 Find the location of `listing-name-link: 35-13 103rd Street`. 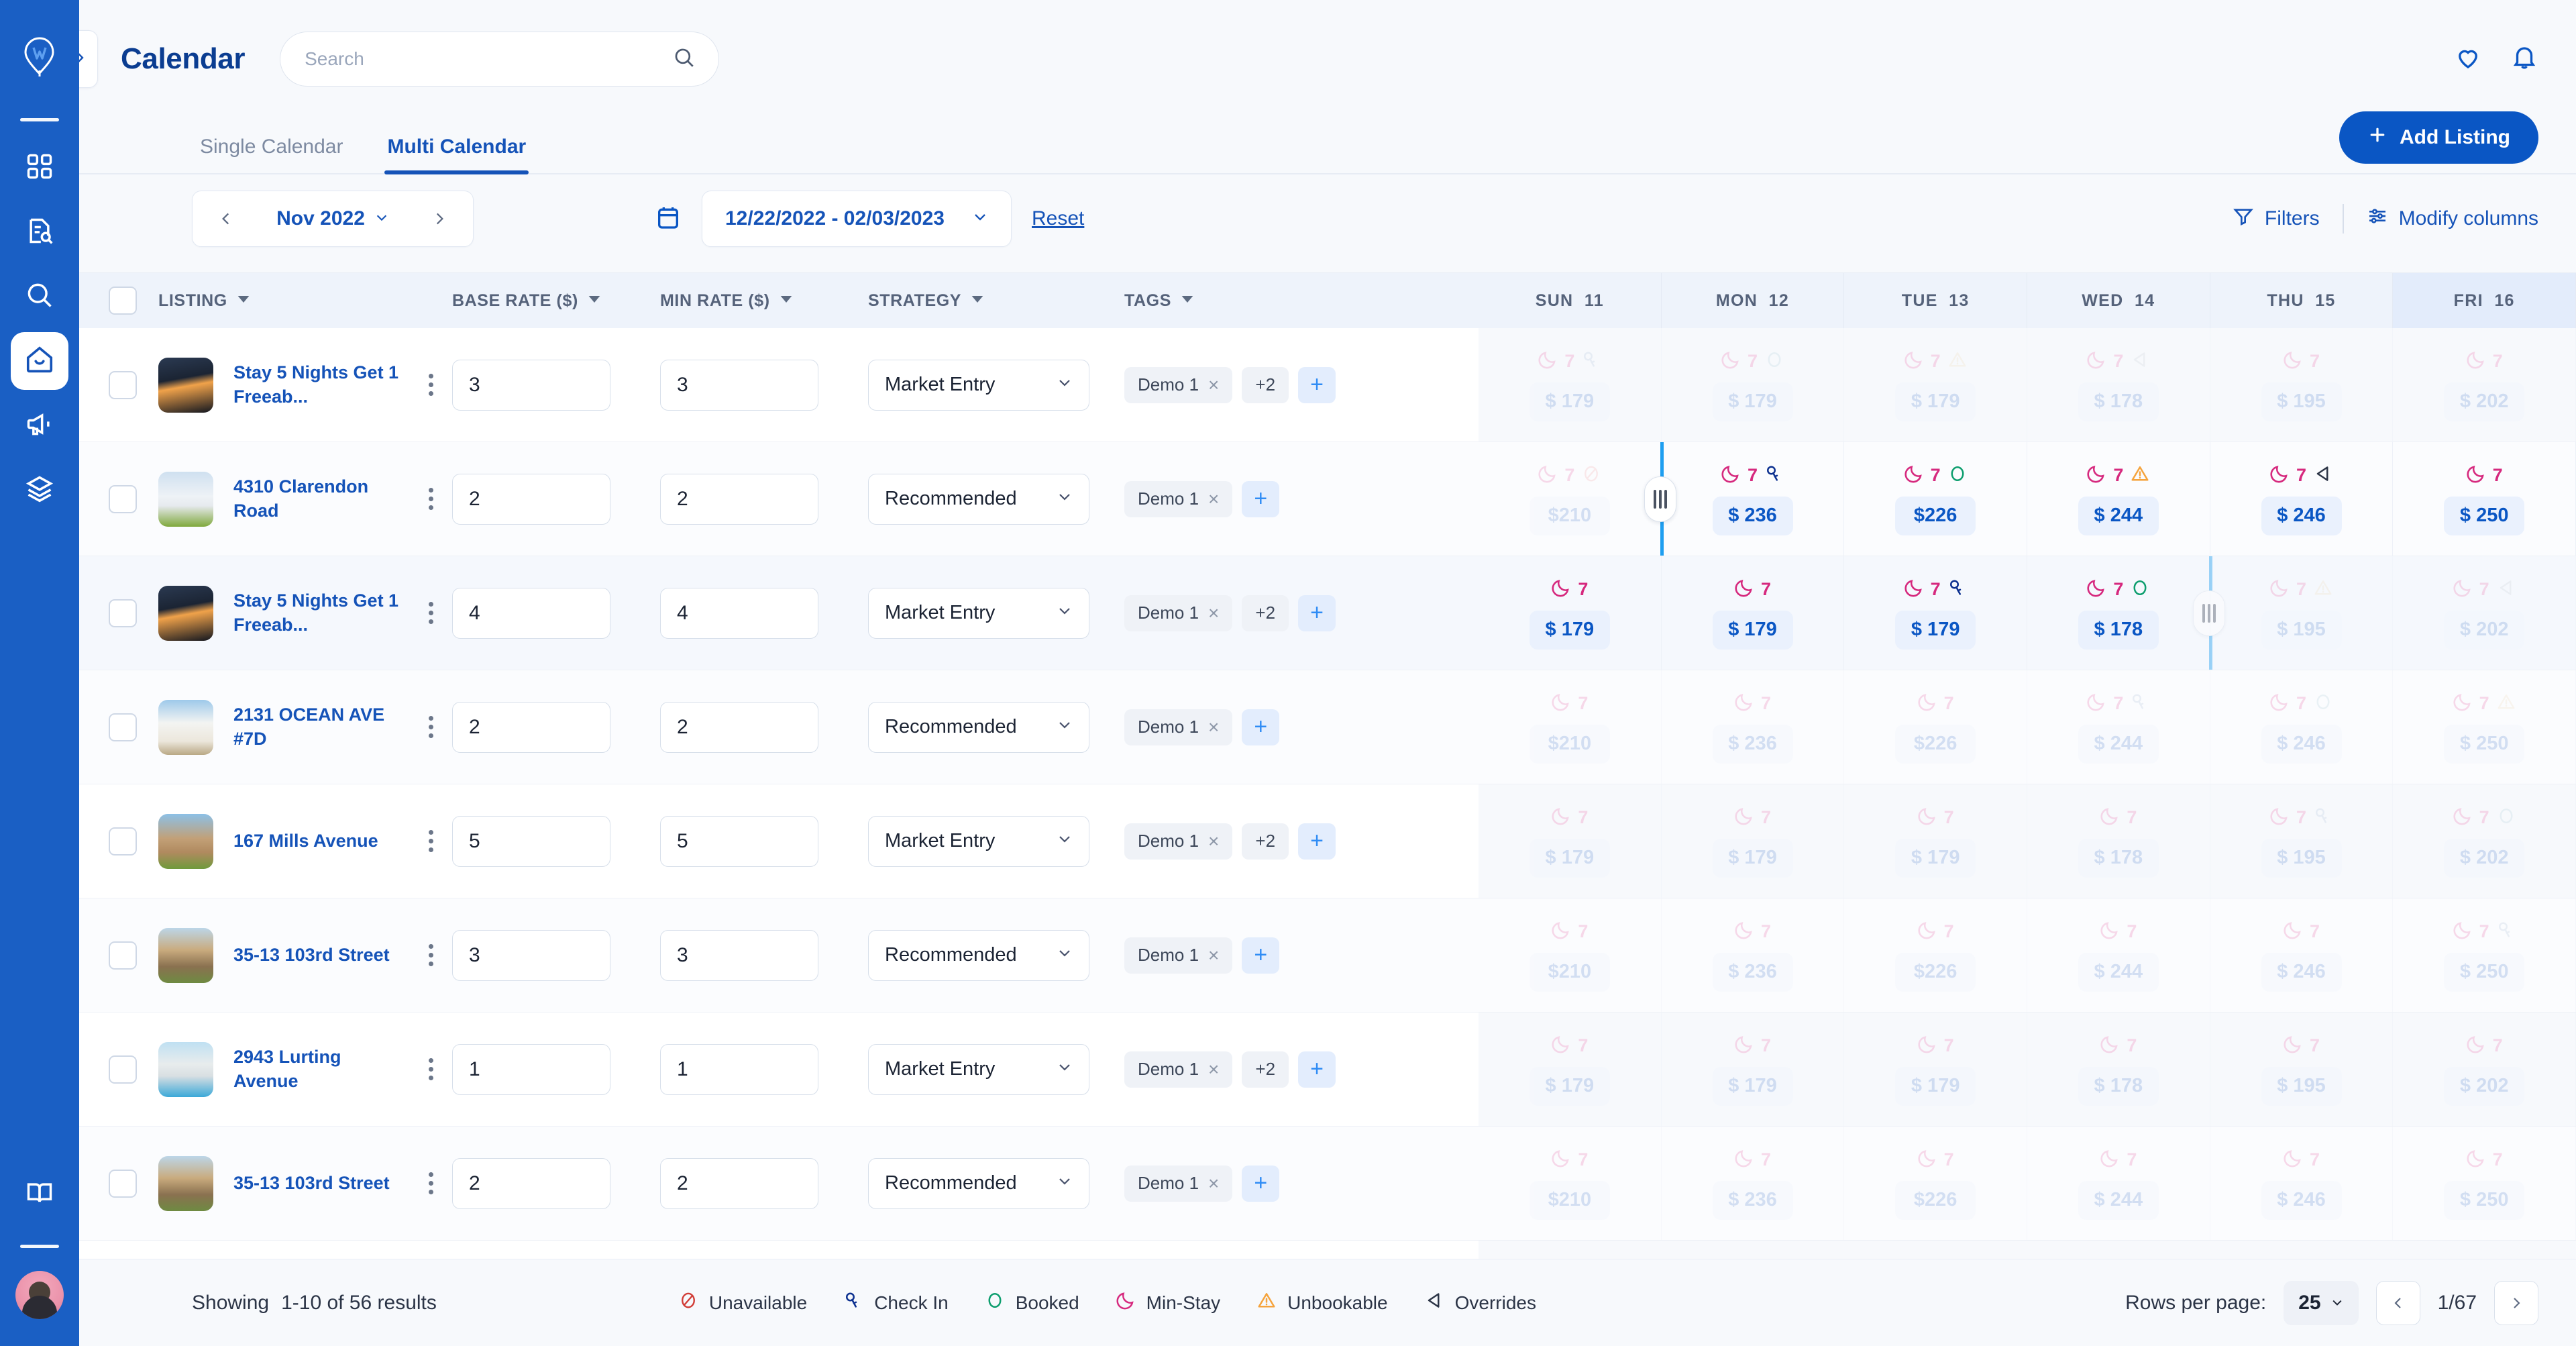

listing-name-link: 35-13 103rd Street is located at coordinates (317, 955).